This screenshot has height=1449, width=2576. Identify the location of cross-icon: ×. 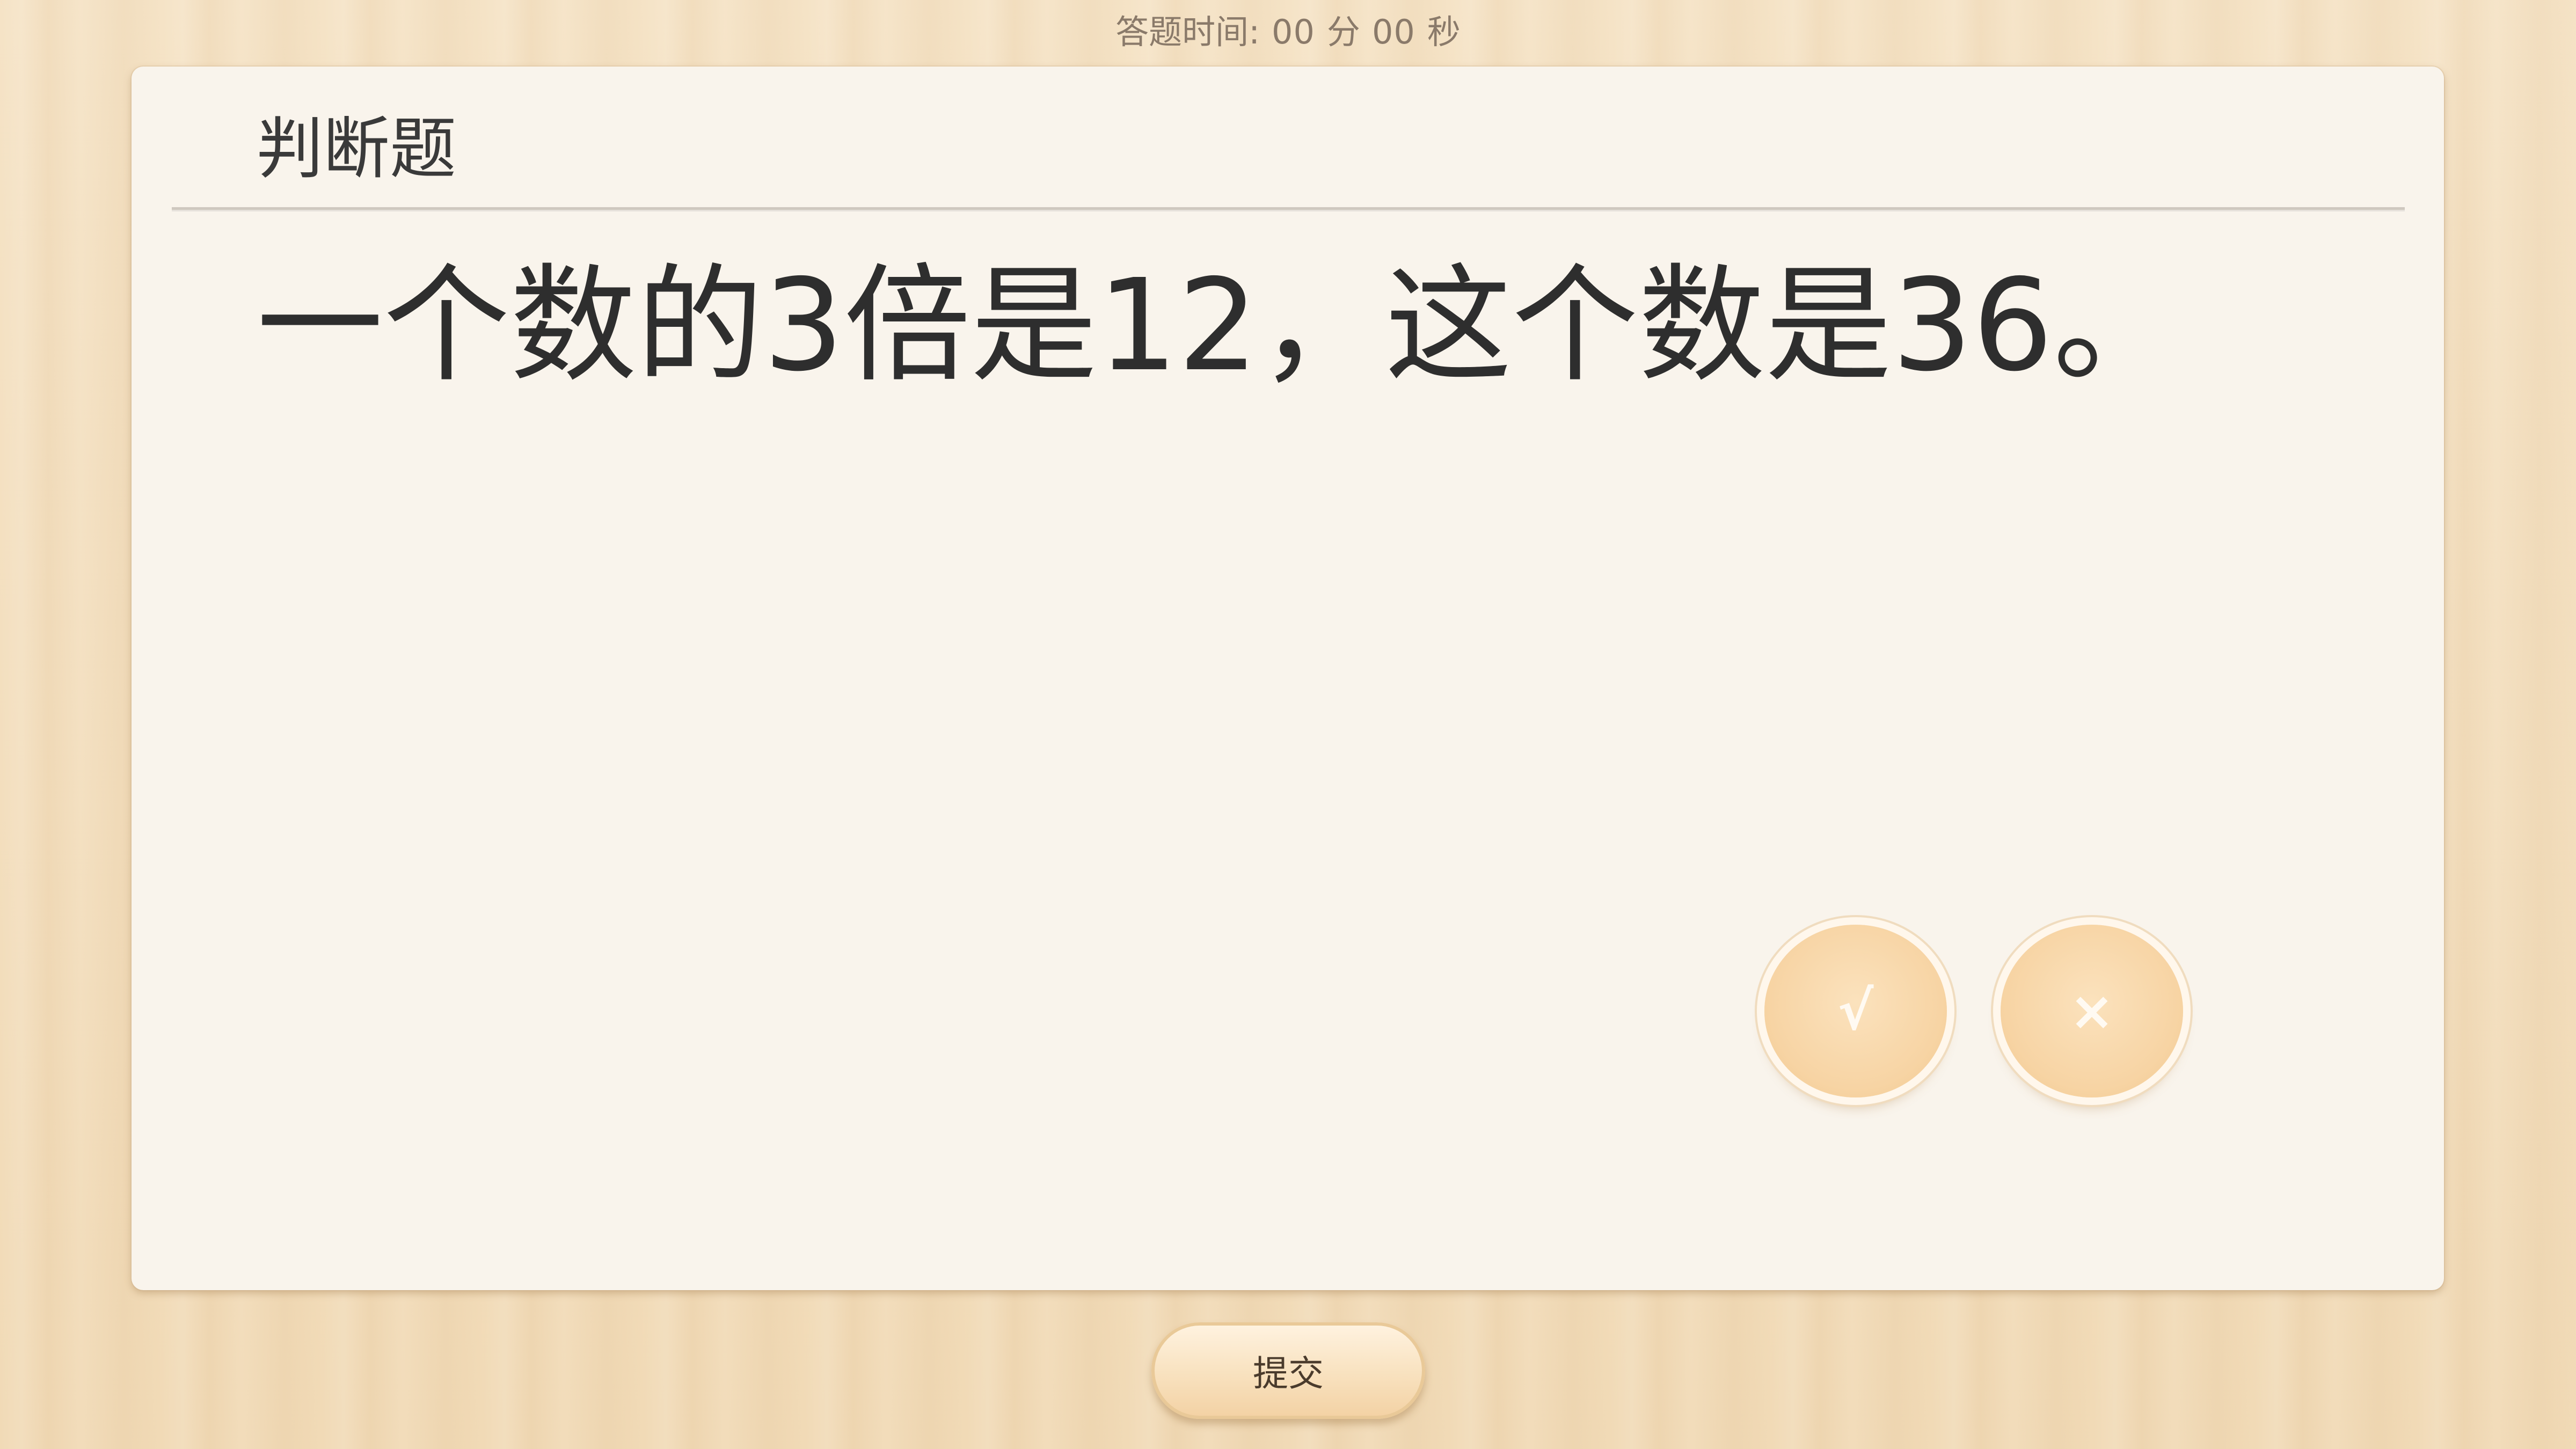
(2091, 1010).